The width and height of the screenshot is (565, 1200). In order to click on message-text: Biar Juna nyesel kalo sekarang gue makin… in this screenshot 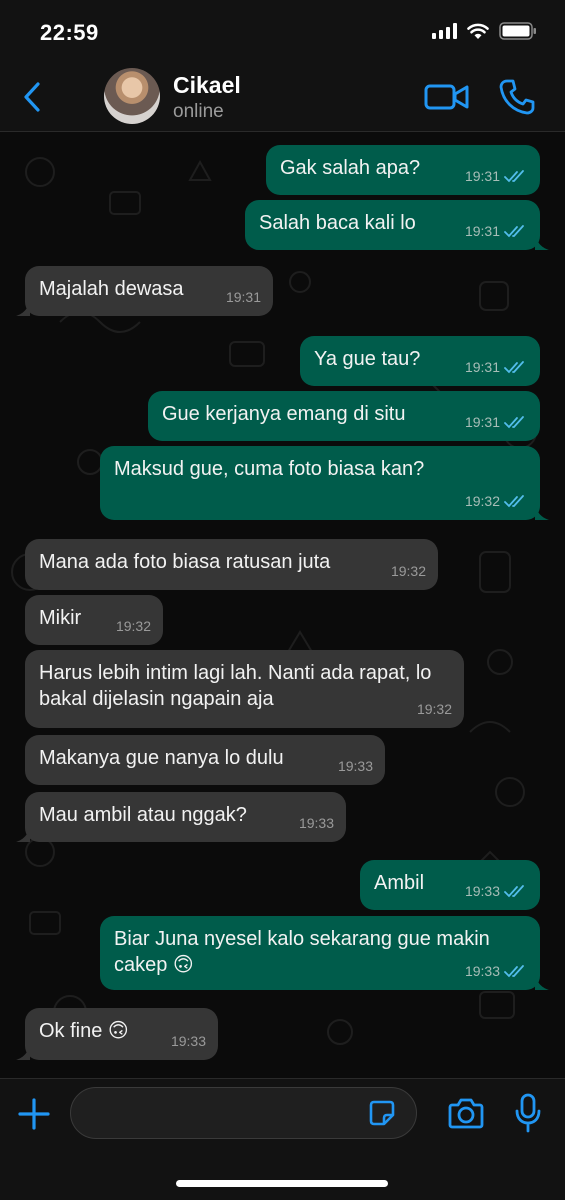, I will do `click(305, 952)`.